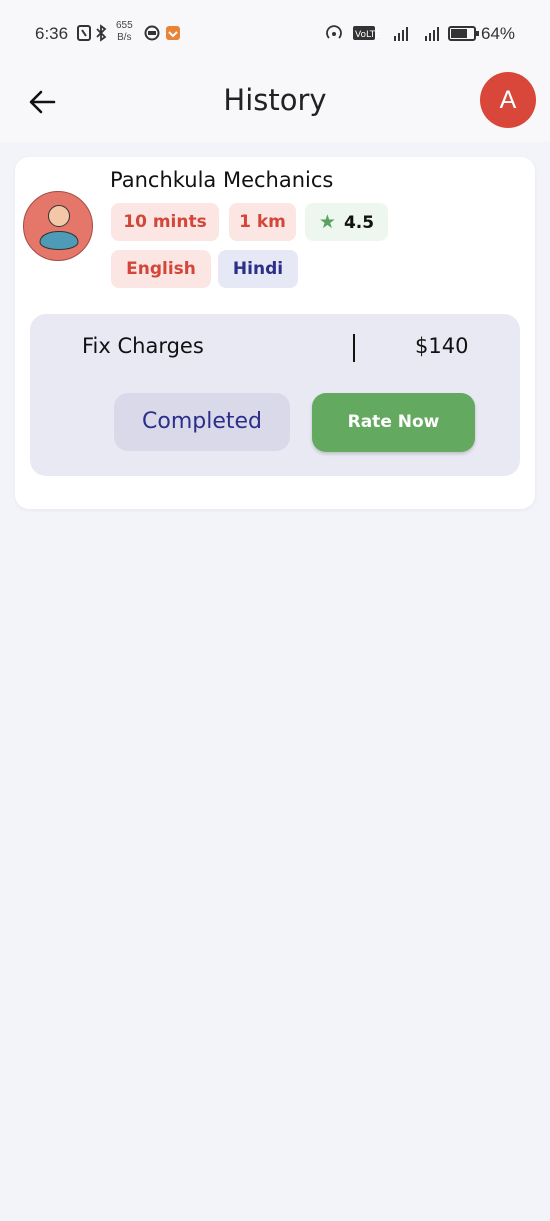  I want to click on distance-chip: 1 km, so click(262, 222).